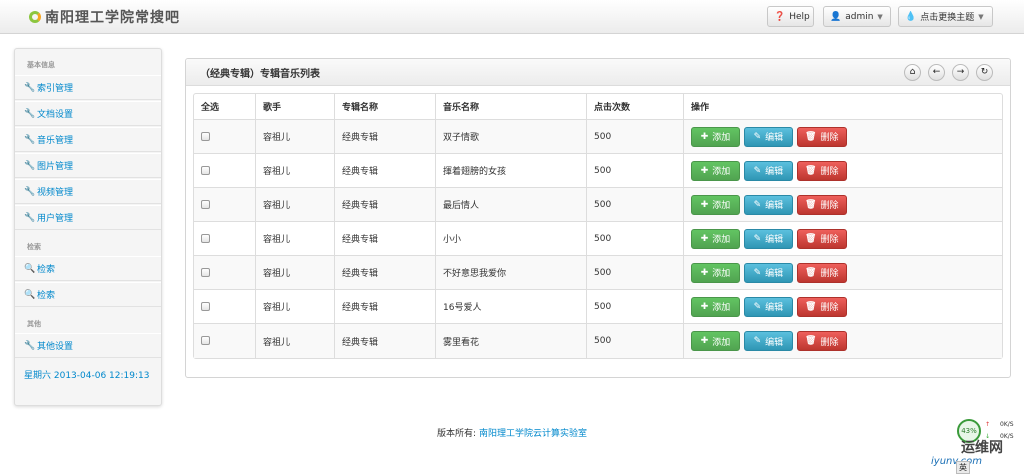 The height and width of the screenshot is (476, 1024). I want to click on sidebar-item-video: 🔧 视频管理, so click(88, 191).